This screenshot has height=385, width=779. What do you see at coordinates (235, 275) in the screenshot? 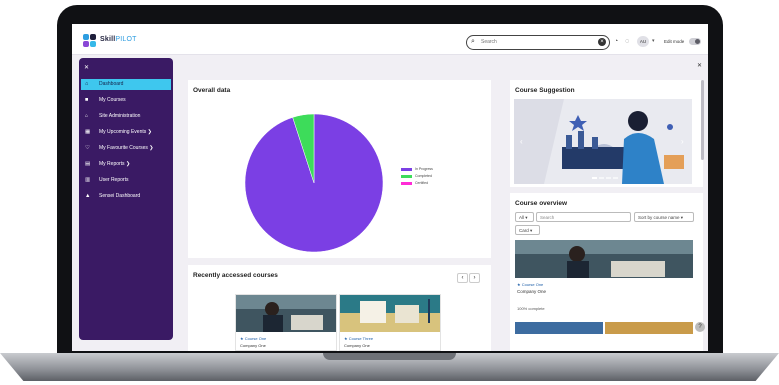
I see `card-title: Recently accessed courses` at bounding box center [235, 275].